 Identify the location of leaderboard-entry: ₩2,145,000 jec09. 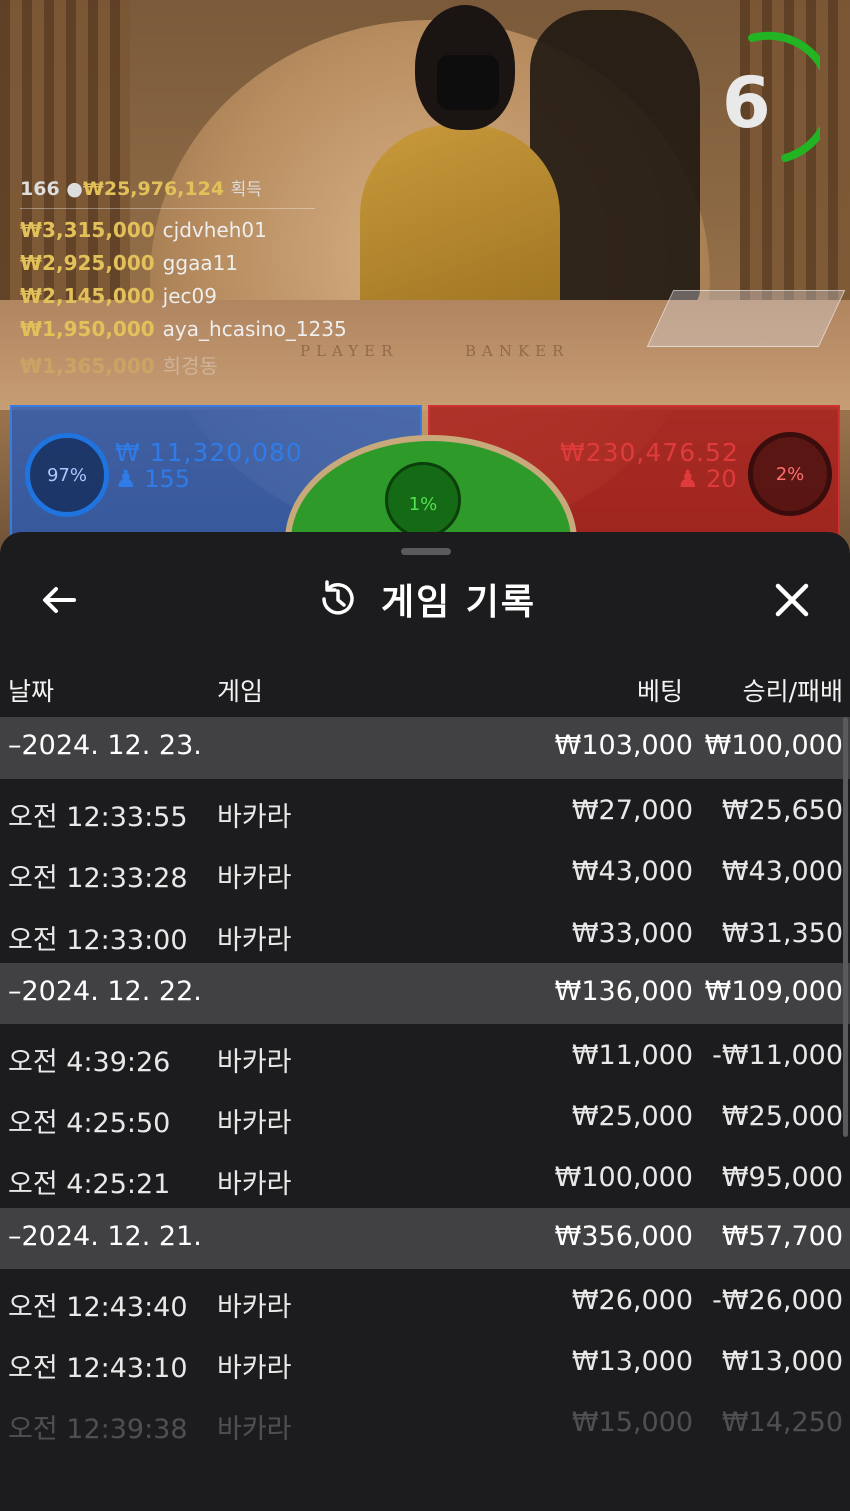
(170, 296).